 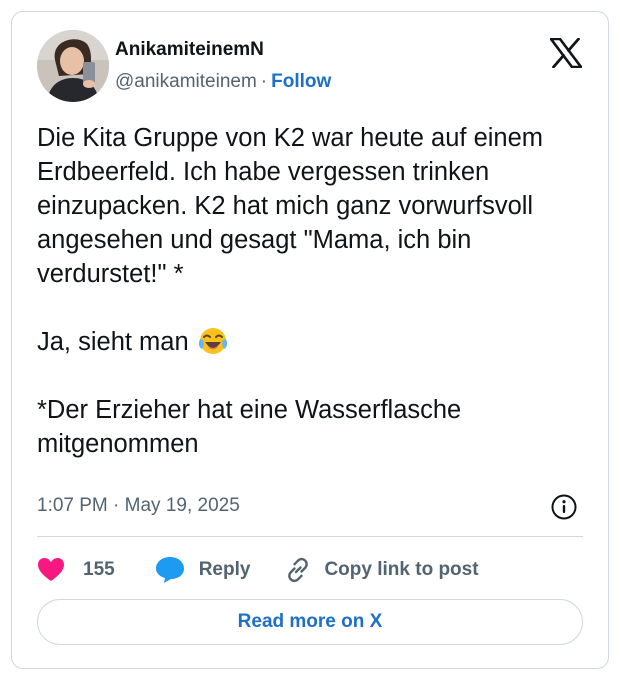 What do you see at coordinates (401, 569) in the screenshot?
I see `copy-link-label: Copy link to post` at bounding box center [401, 569].